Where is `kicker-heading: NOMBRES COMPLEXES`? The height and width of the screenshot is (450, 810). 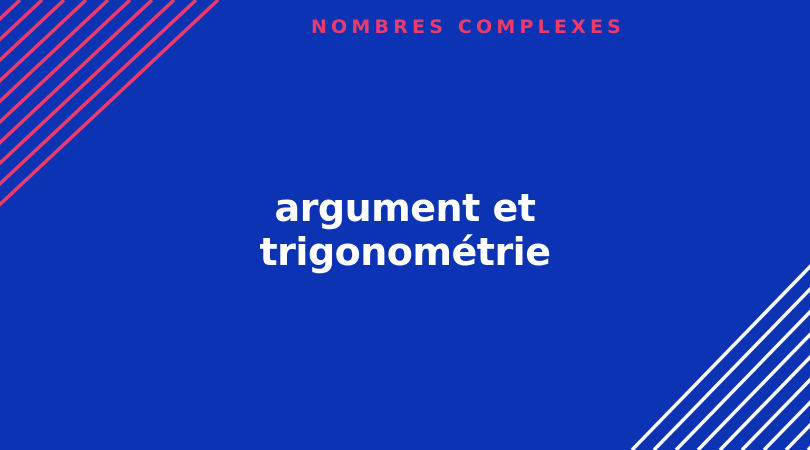 kicker-heading: NOMBRES COMPLEXES is located at coordinates (468, 27).